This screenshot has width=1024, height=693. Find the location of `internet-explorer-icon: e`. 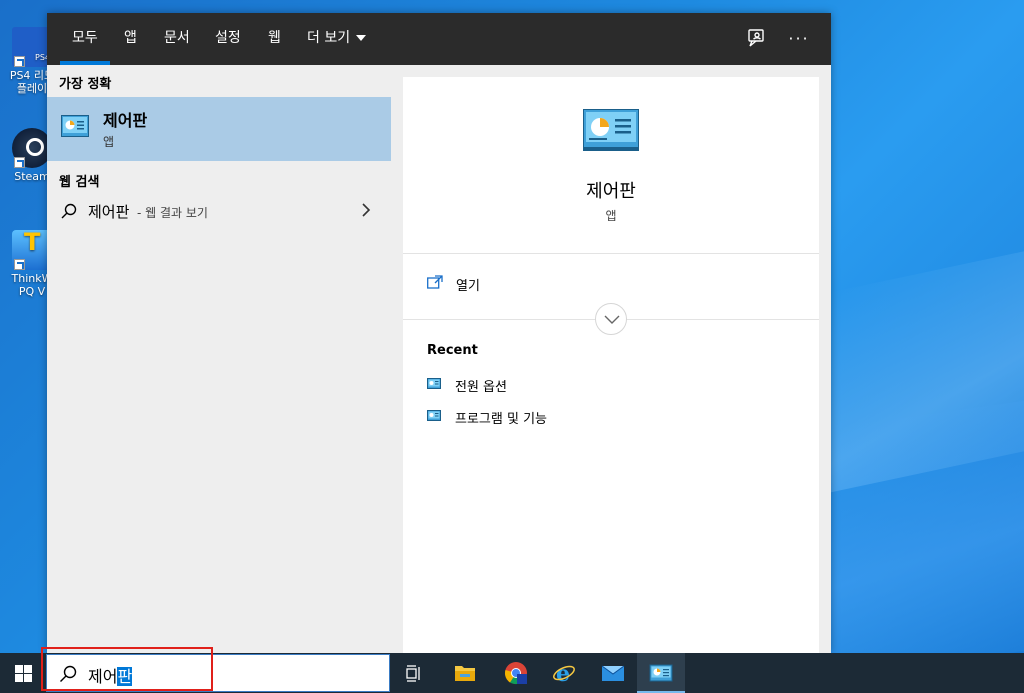

internet-explorer-icon: e is located at coordinates (564, 673).